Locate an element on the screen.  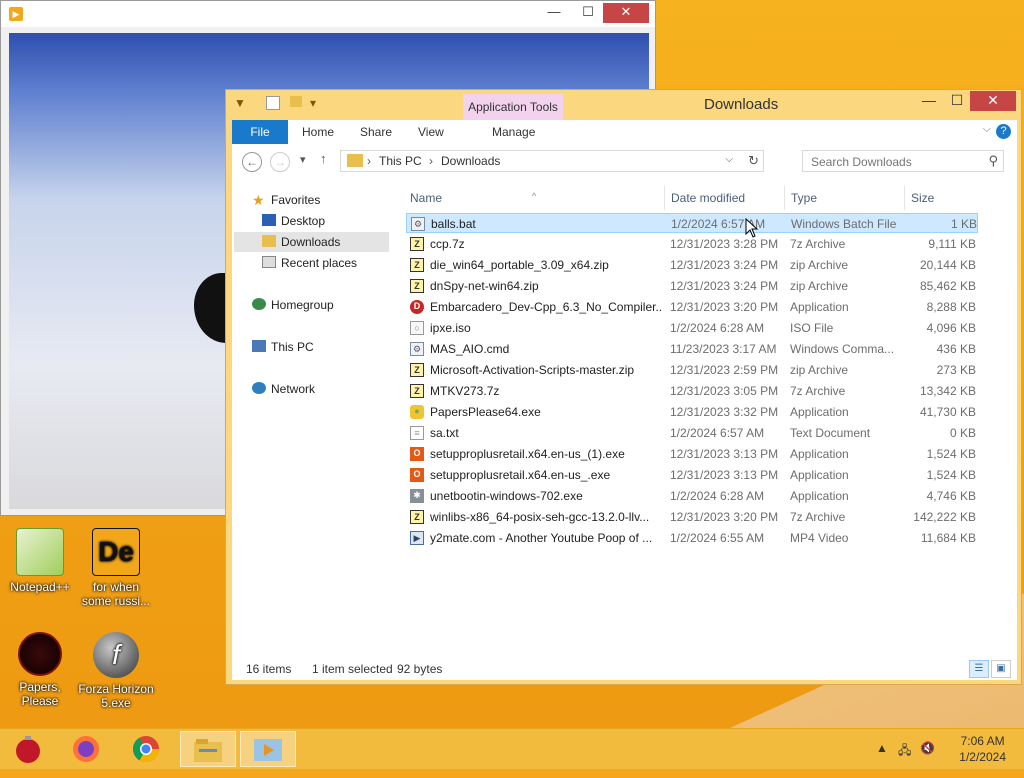
address-bar: › This PC › Downloads ⌵ ↻ is located at coordinates (552, 161).